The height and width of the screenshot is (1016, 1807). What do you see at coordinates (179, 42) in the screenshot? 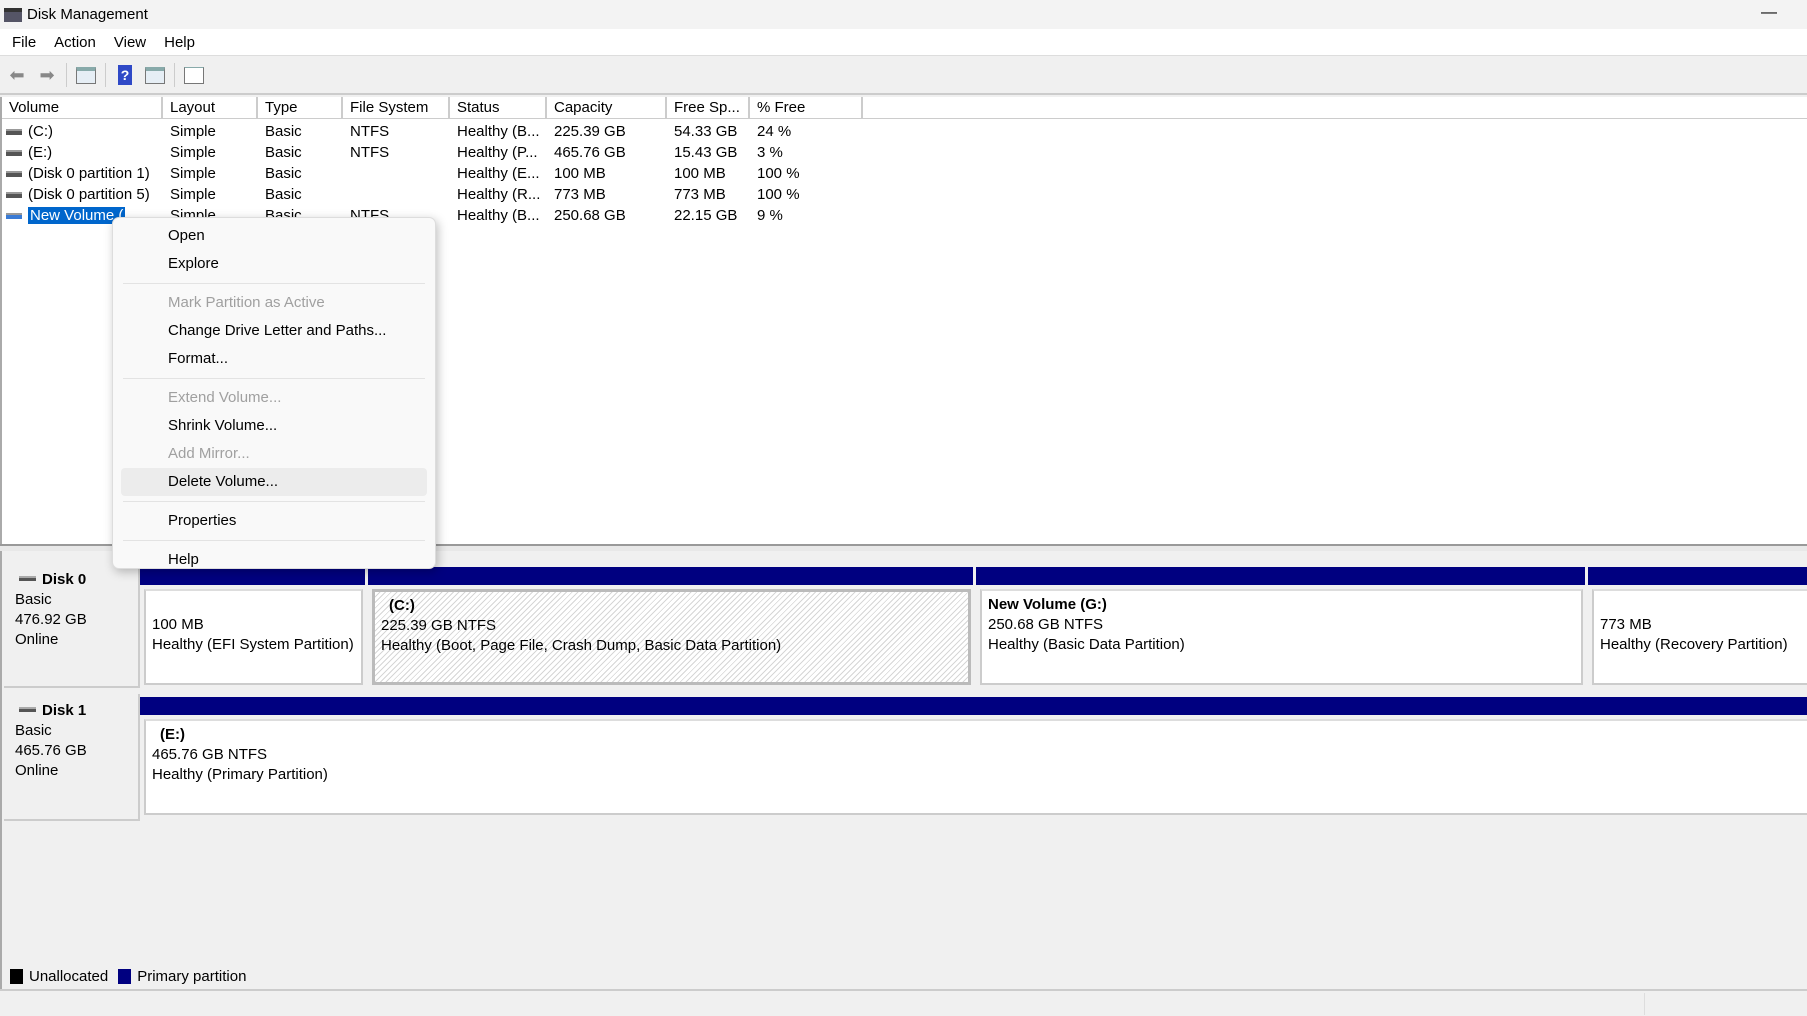
I see `menu-help: Help` at bounding box center [179, 42].